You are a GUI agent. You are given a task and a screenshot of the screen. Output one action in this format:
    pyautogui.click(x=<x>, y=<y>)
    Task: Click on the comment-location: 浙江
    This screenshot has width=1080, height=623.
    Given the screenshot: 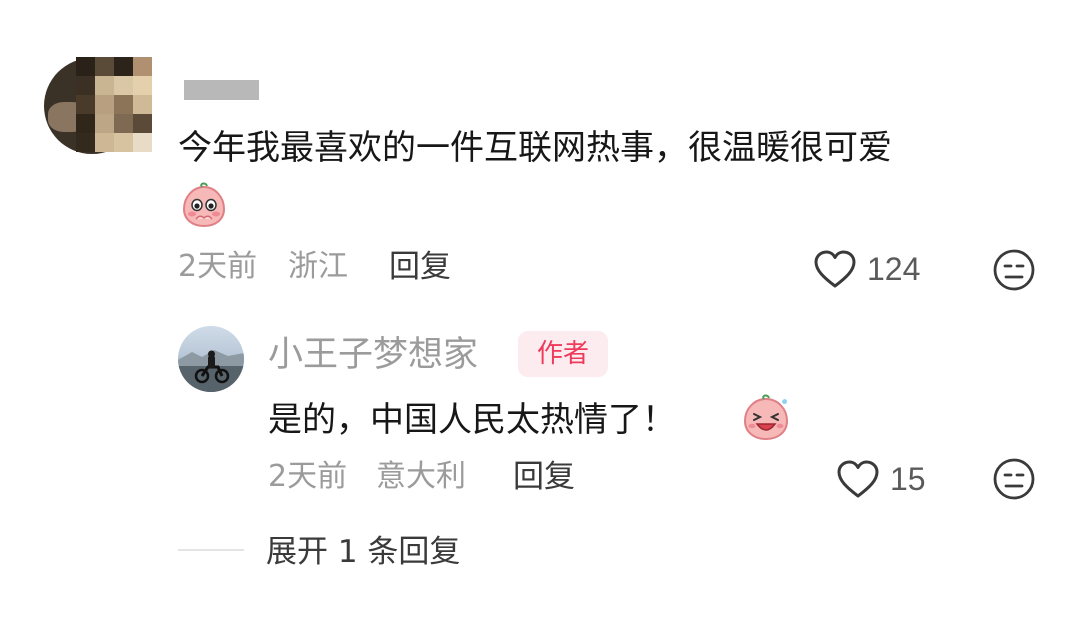 What is the action you would take?
    pyautogui.click(x=318, y=266)
    